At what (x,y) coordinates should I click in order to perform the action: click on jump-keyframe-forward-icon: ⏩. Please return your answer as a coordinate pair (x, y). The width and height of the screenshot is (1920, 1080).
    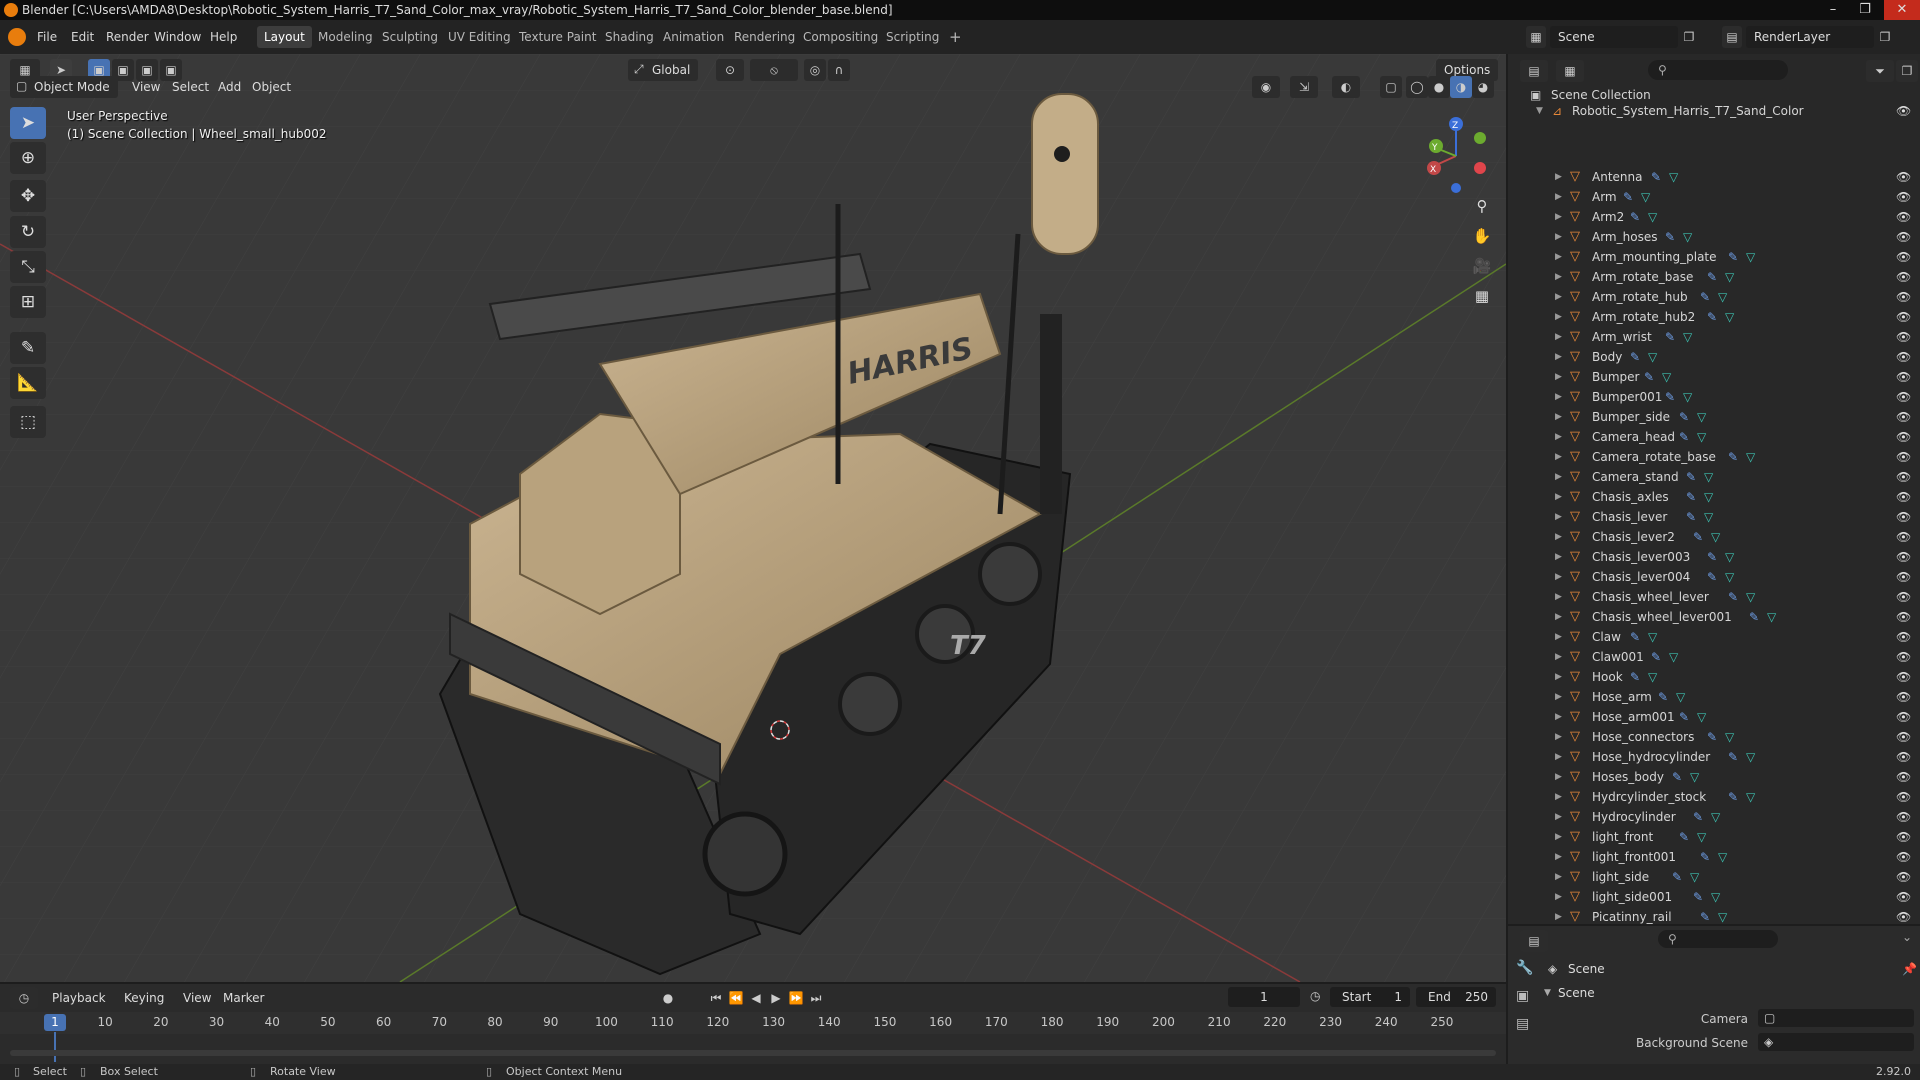
    Looking at the image, I should click on (796, 998).